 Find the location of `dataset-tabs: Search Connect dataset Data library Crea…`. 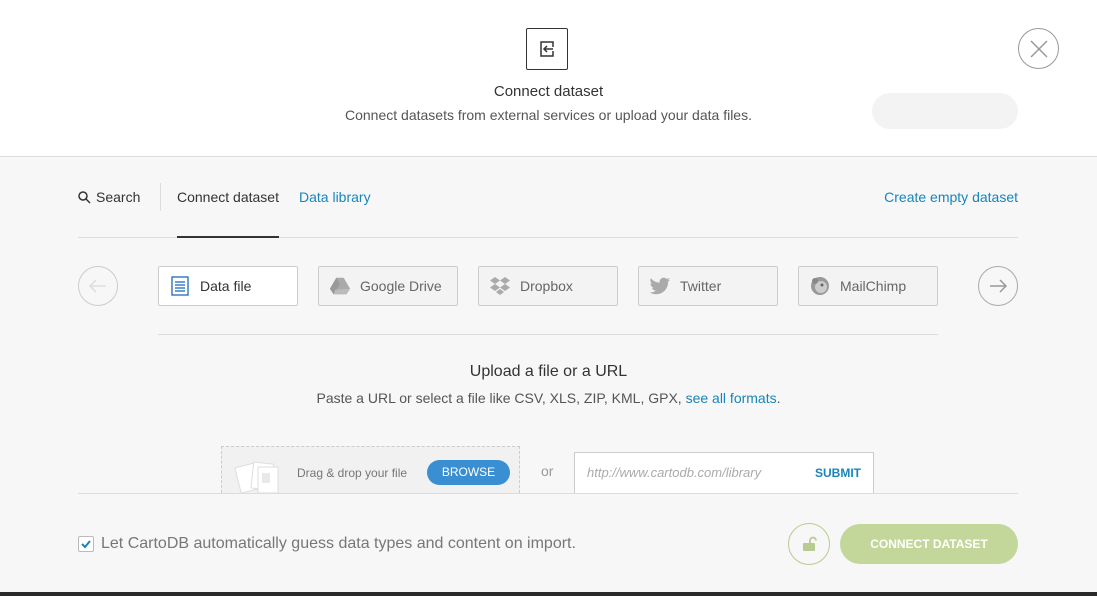

dataset-tabs: Search Connect dataset Data library Crea… is located at coordinates (548, 197).